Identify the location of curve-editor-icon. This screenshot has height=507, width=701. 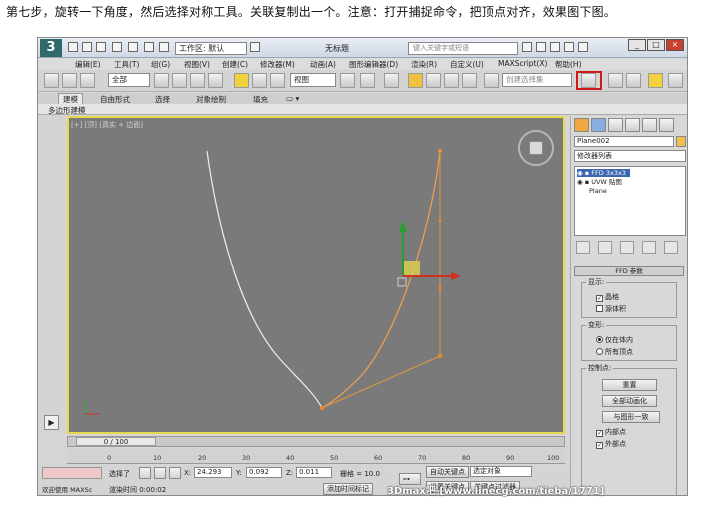
(655, 80).